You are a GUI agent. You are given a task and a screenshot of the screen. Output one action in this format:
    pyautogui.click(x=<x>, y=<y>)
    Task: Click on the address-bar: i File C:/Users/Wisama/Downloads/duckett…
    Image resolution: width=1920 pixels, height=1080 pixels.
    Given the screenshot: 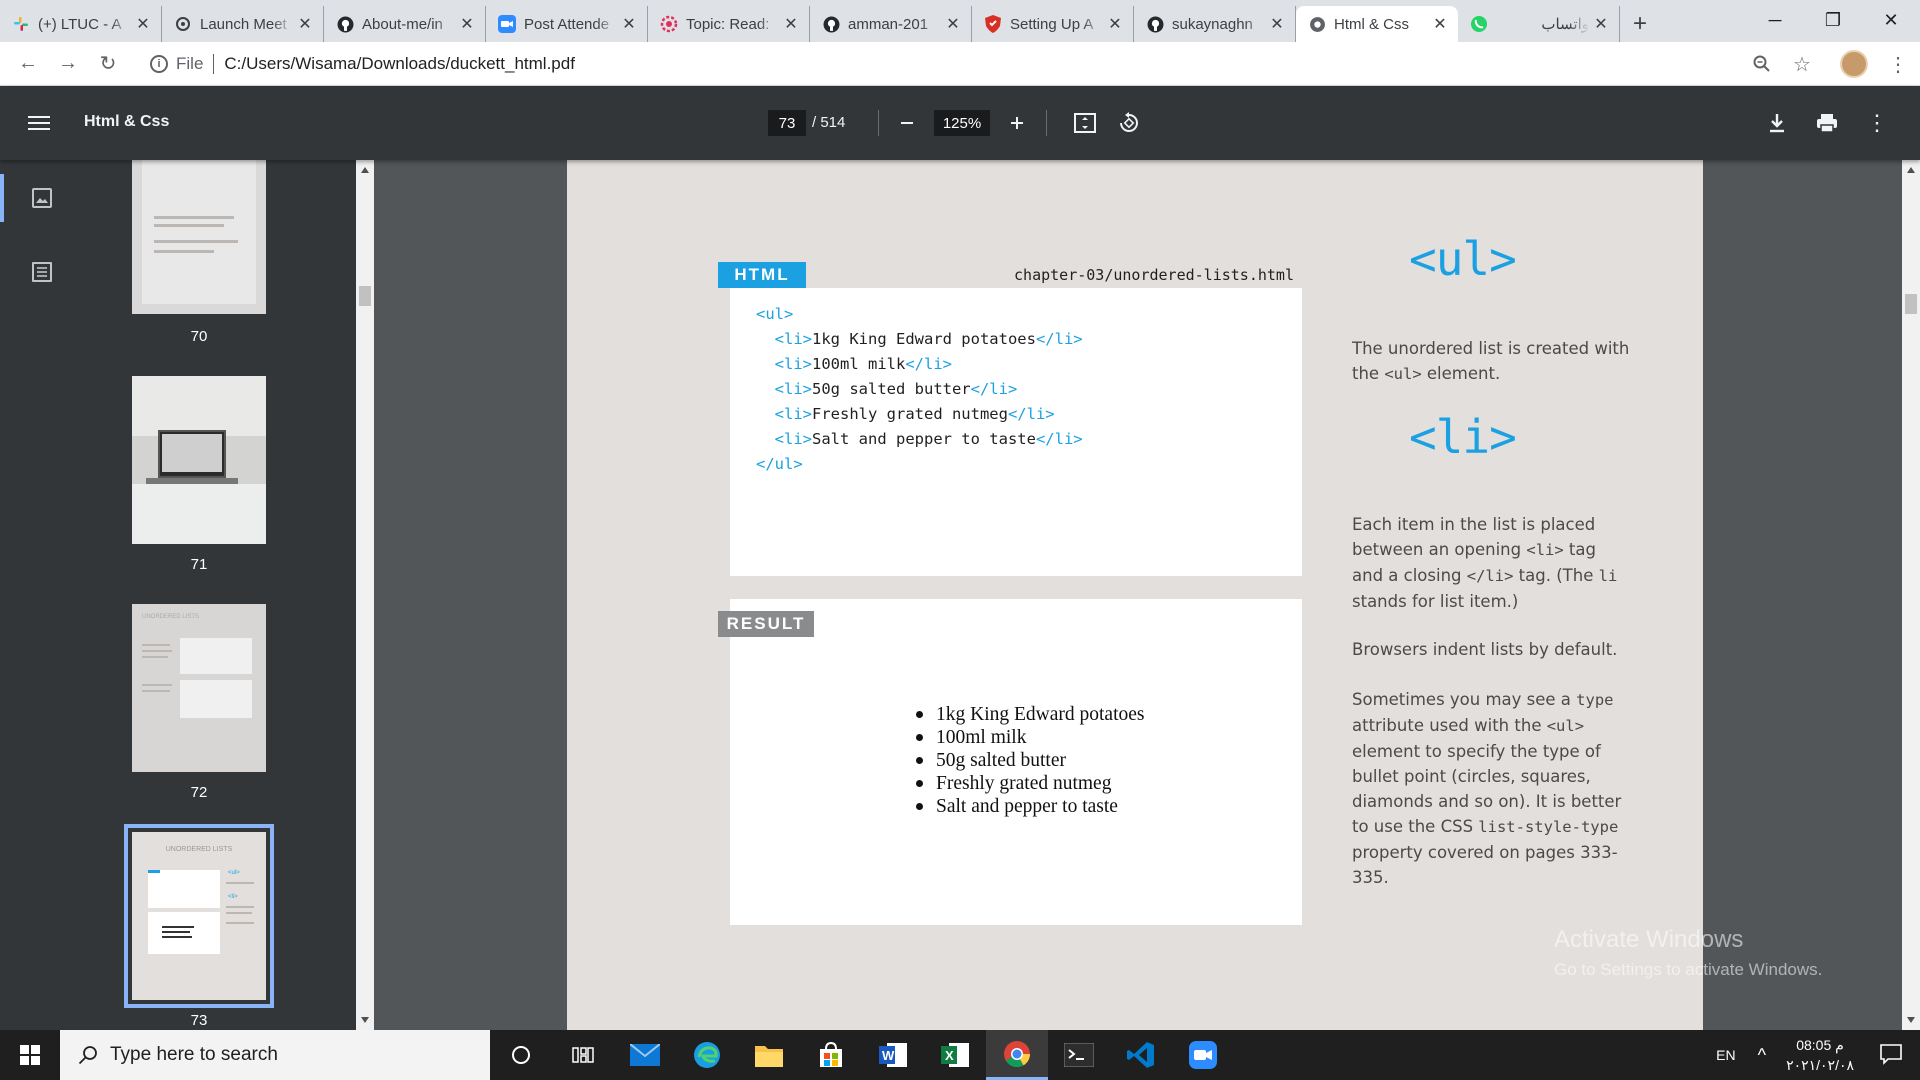 What is the action you would take?
    pyautogui.click(x=961, y=64)
    